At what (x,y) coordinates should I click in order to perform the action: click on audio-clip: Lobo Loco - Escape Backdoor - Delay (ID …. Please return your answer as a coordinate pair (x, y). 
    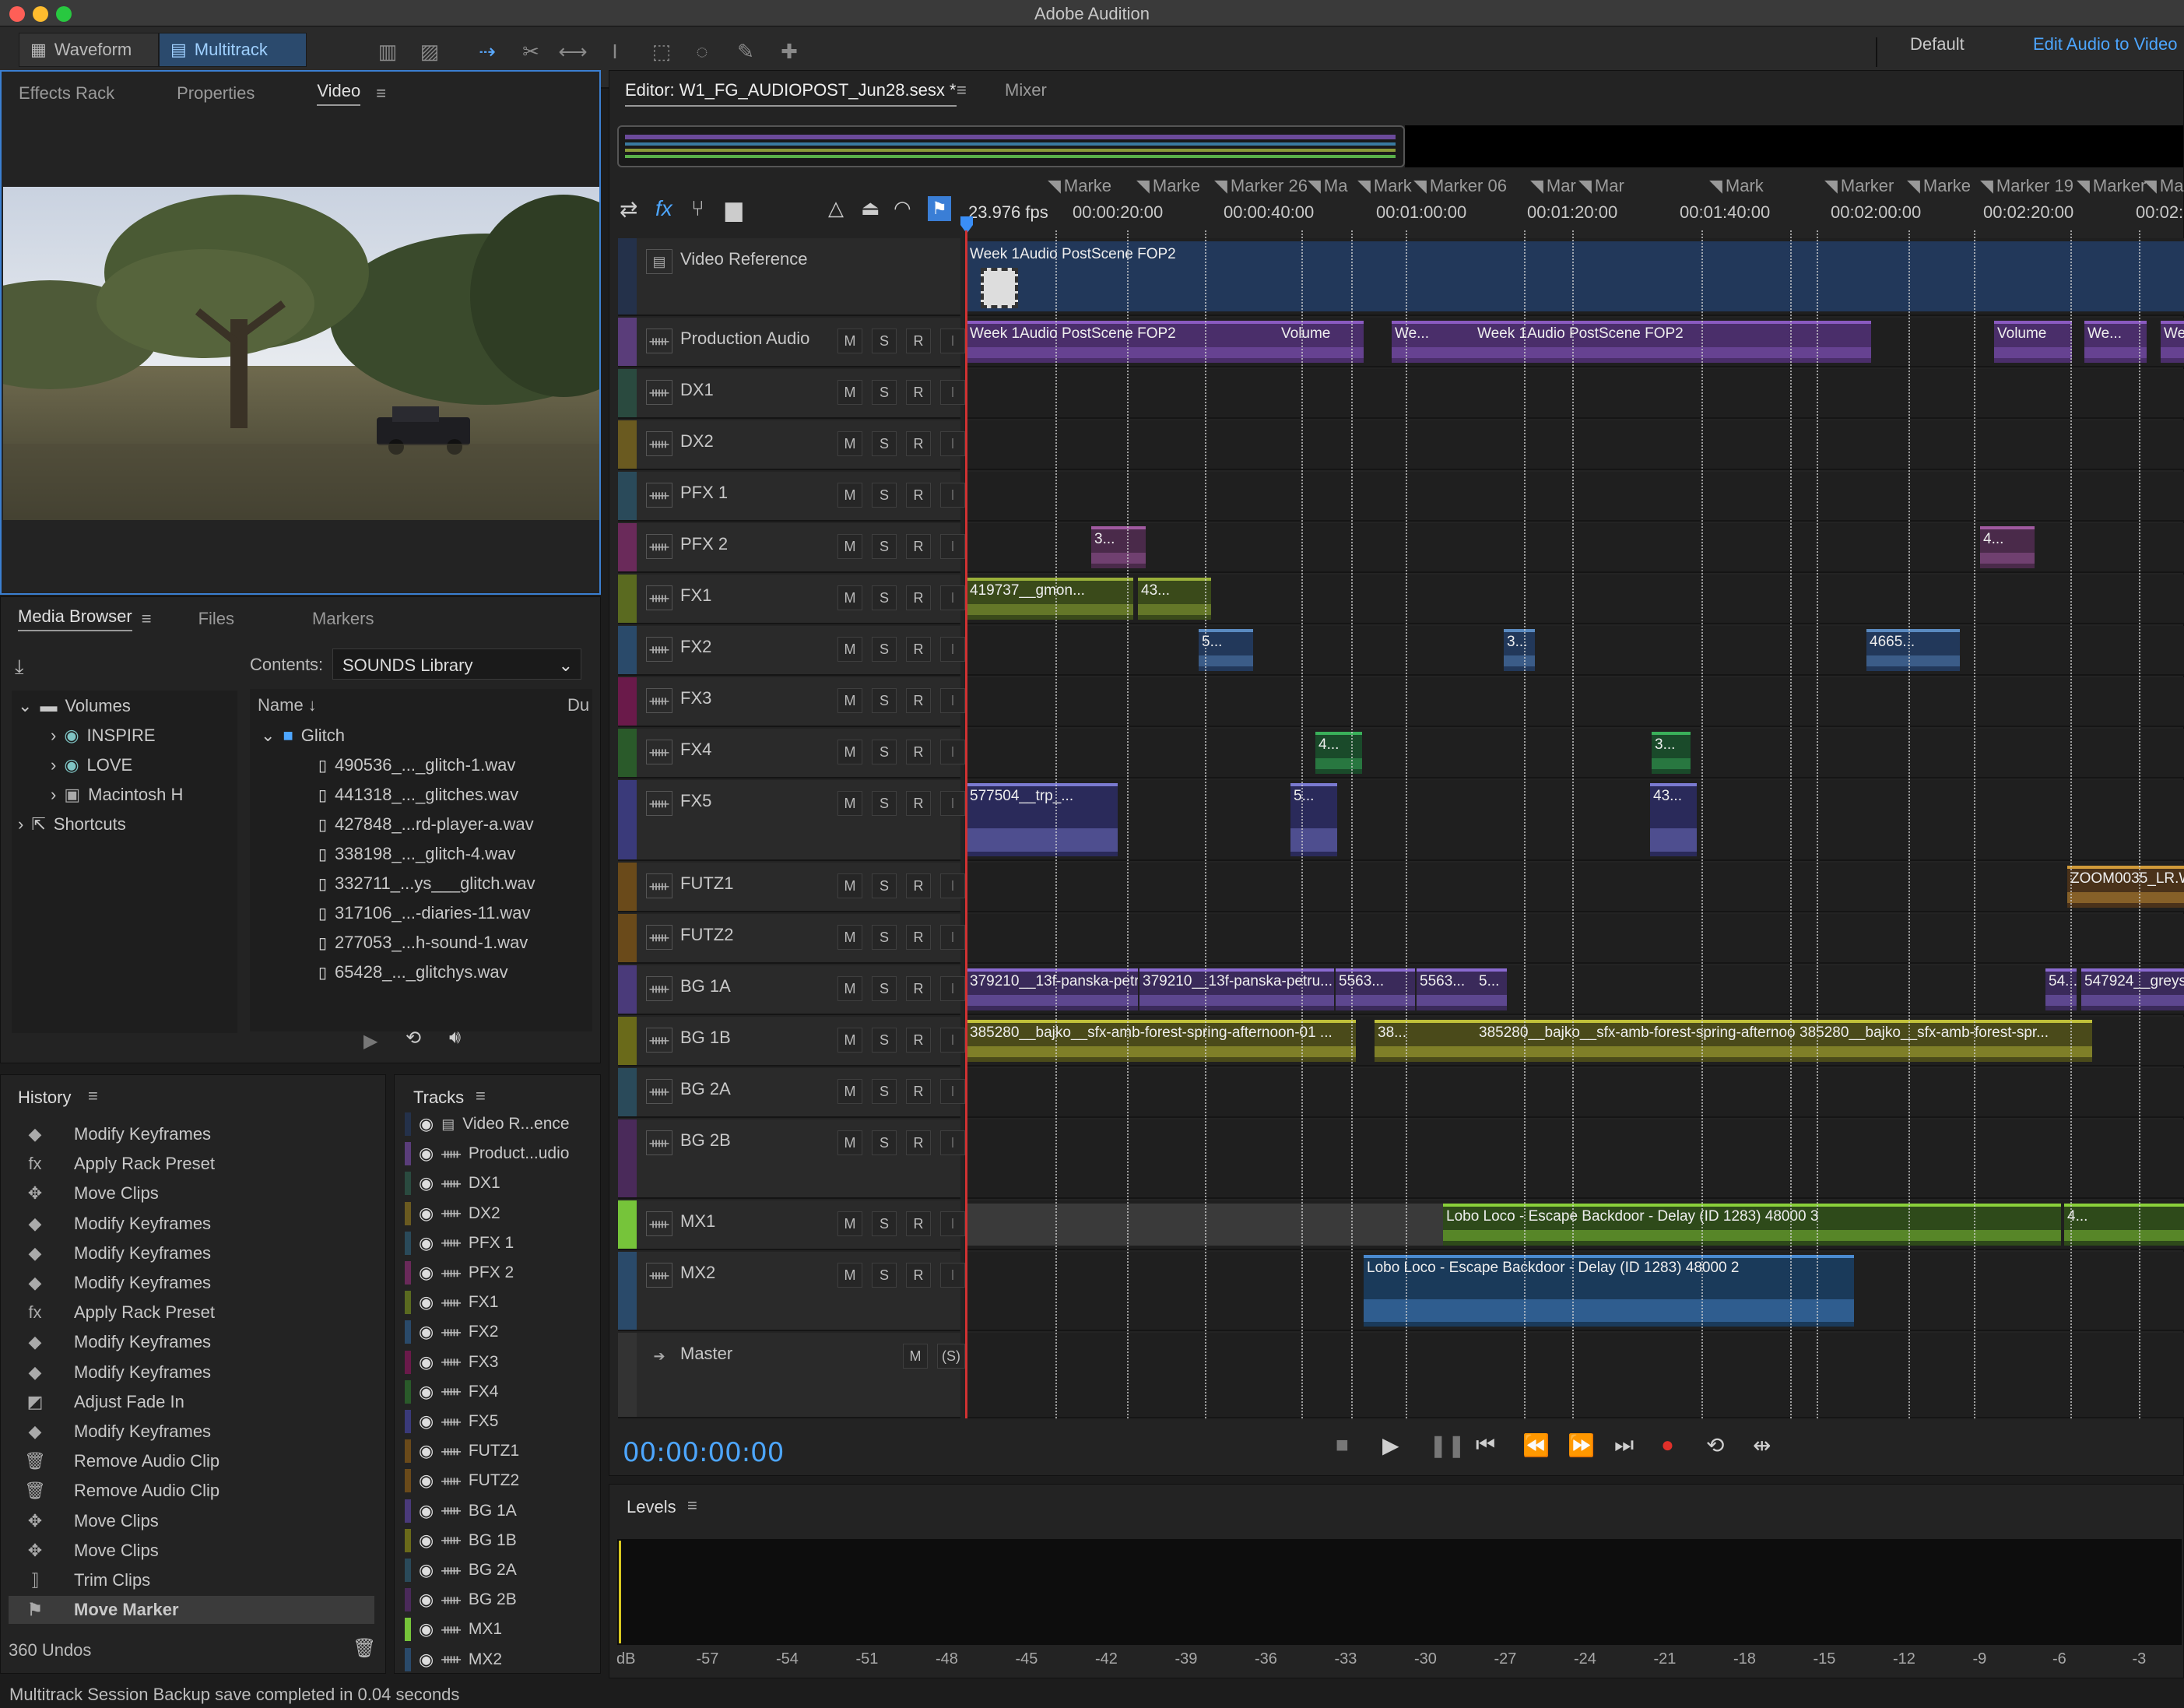
    Looking at the image, I should click on (1752, 1225).